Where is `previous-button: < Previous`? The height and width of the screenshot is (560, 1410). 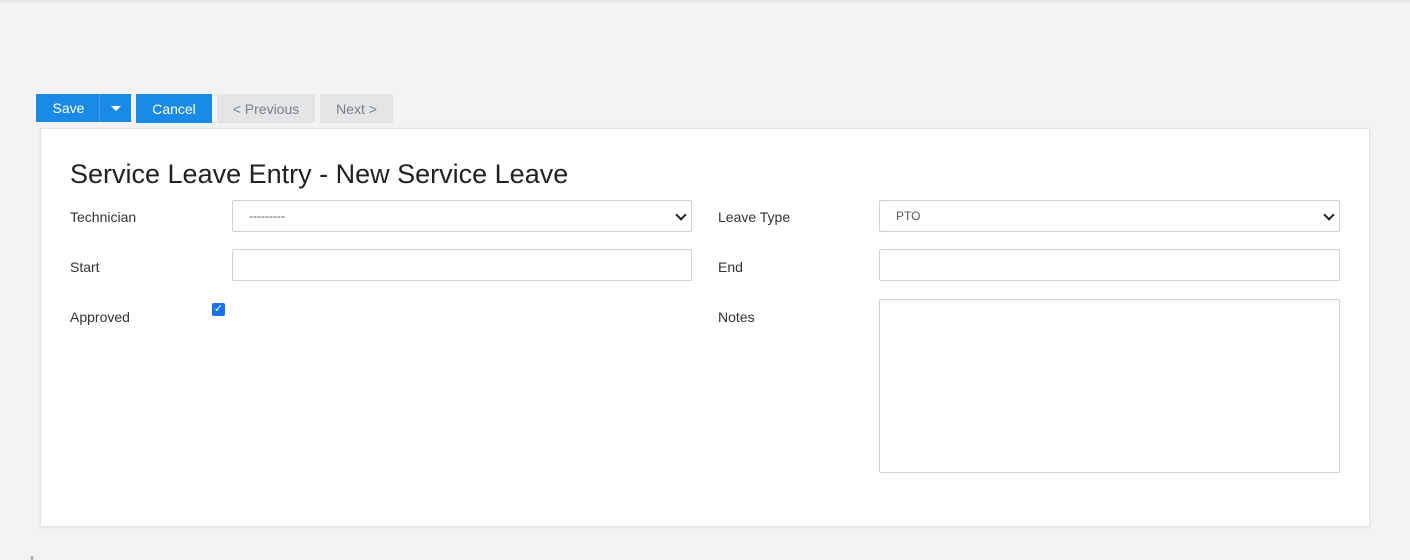 previous-button: < Previous is located at coordinates (266, 108).